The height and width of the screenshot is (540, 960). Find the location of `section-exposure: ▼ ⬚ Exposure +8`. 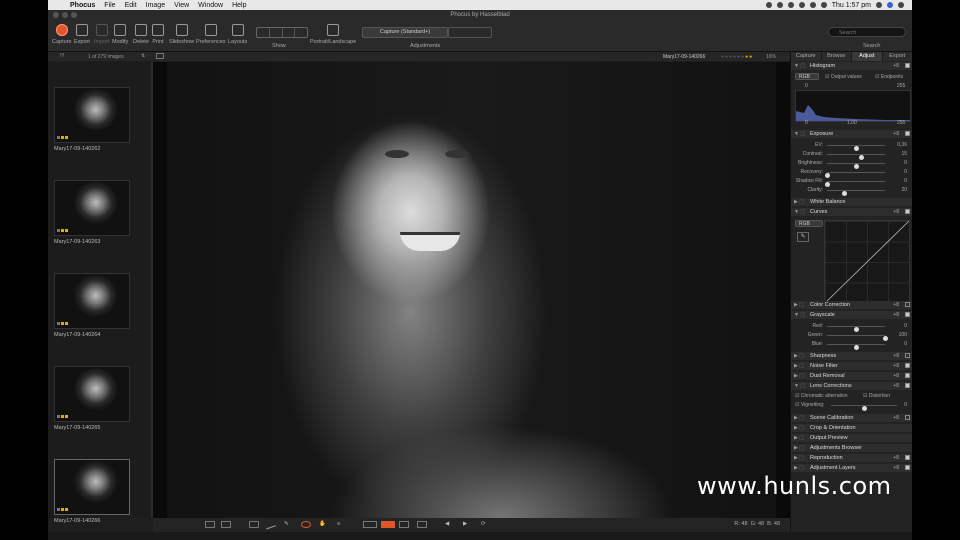

section-exposure: ▼ ⬚ Exposure +8 is located at coordinates (851, 134).